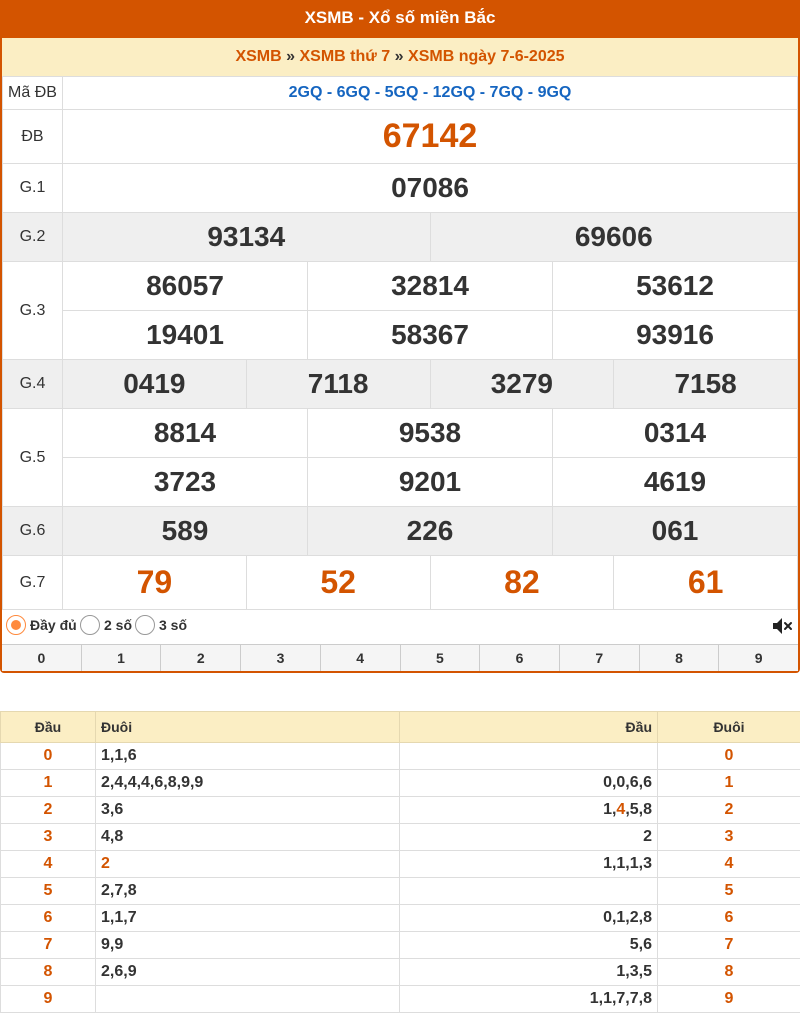 The width and height of the screenshot is (800, 1013). I want to click on digit-filter: 3, so click(281, 658).